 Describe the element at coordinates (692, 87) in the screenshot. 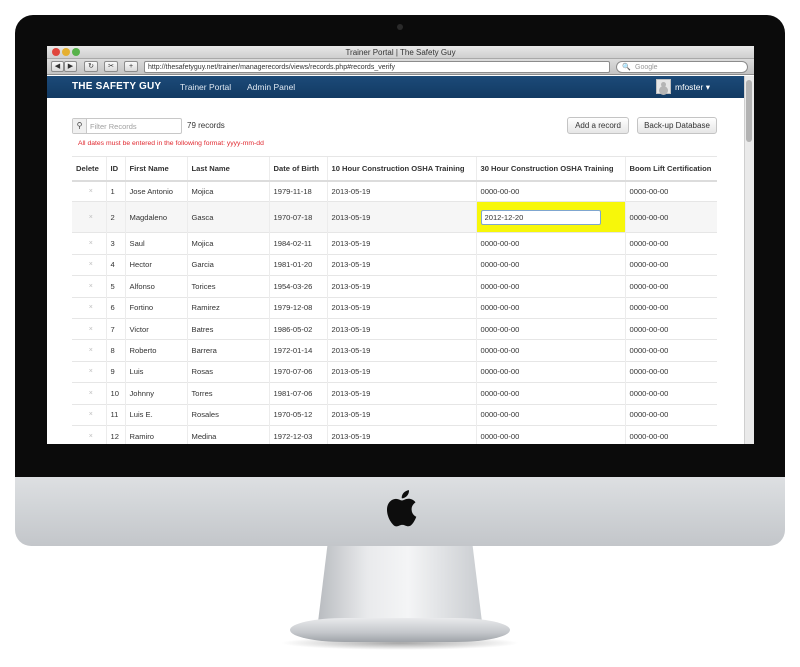

I see `user-menu: mfoster ▾` at that location.